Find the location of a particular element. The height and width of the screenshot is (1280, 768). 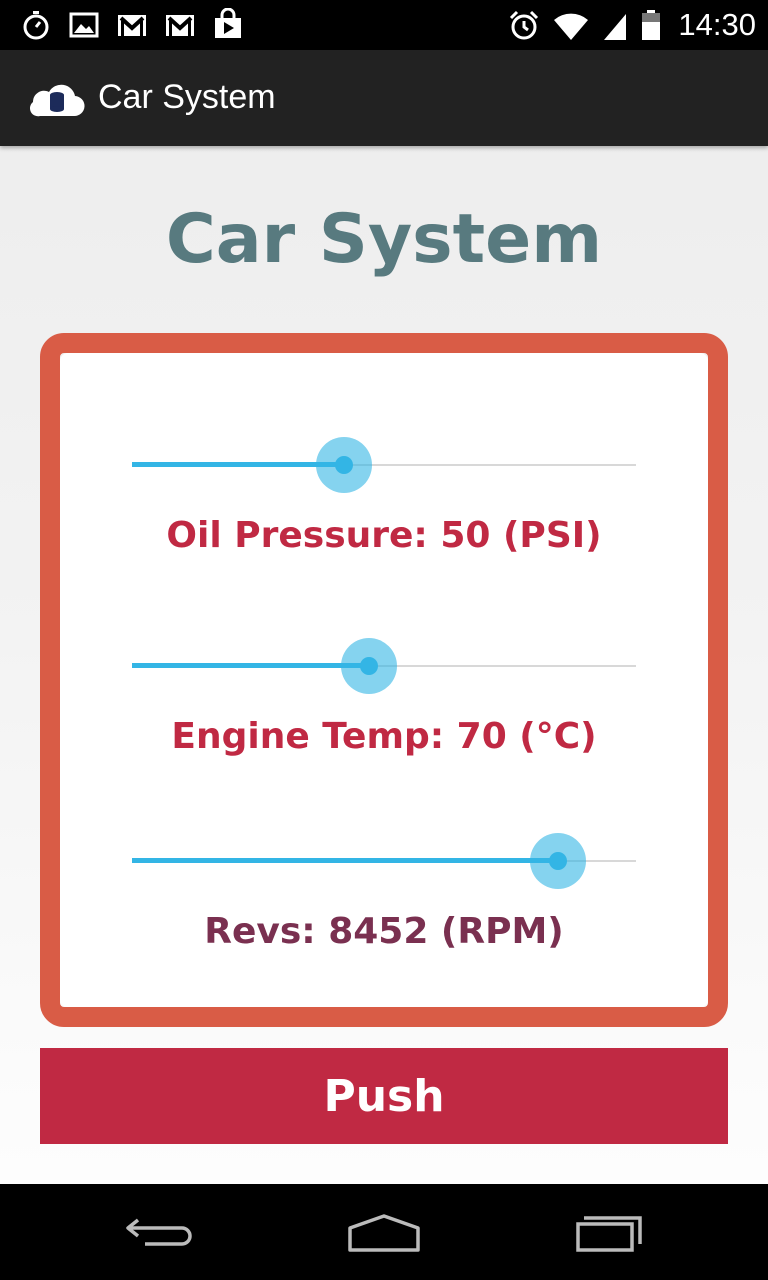

oil-pressure-label: Oil Pressure: 50 (PSI) is located at coordinates (384, 535).